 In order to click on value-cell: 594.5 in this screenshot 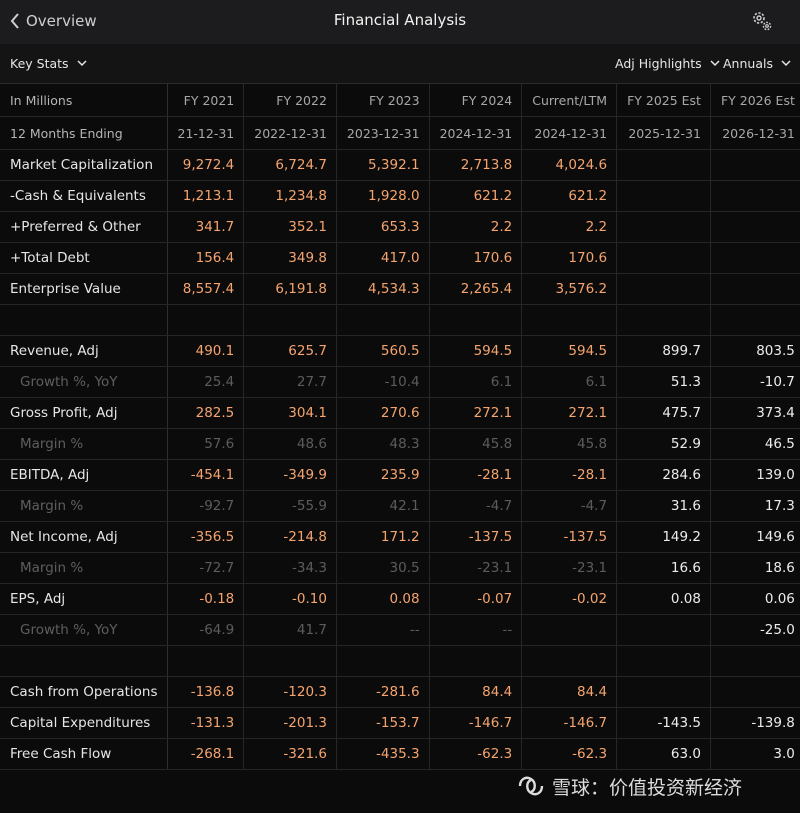, I will do `click(569, 351)`.